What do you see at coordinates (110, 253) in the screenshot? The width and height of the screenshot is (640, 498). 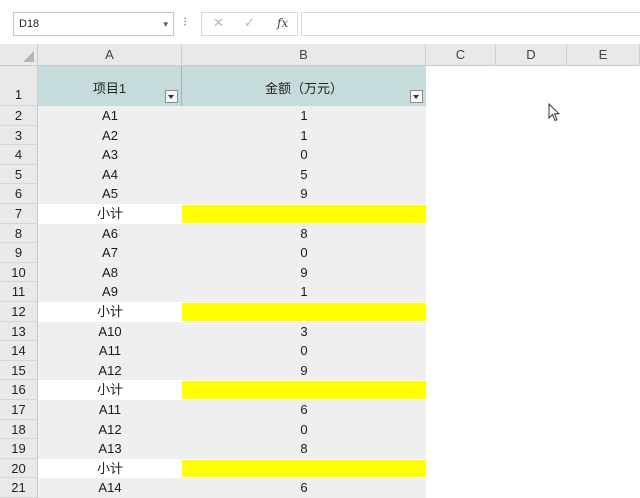 I see `item-cell: A7` at bounding box center [110, 253].